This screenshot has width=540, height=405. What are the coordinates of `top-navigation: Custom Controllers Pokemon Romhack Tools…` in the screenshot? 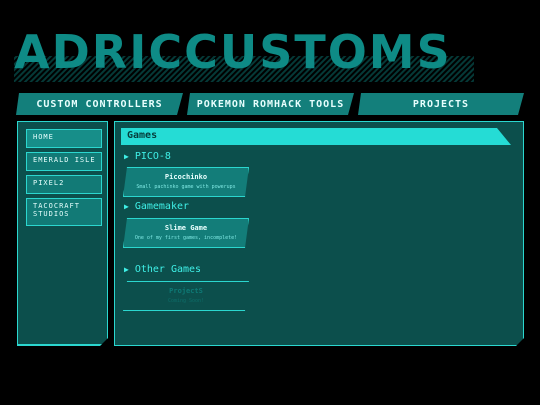 It's located at (270, 104).